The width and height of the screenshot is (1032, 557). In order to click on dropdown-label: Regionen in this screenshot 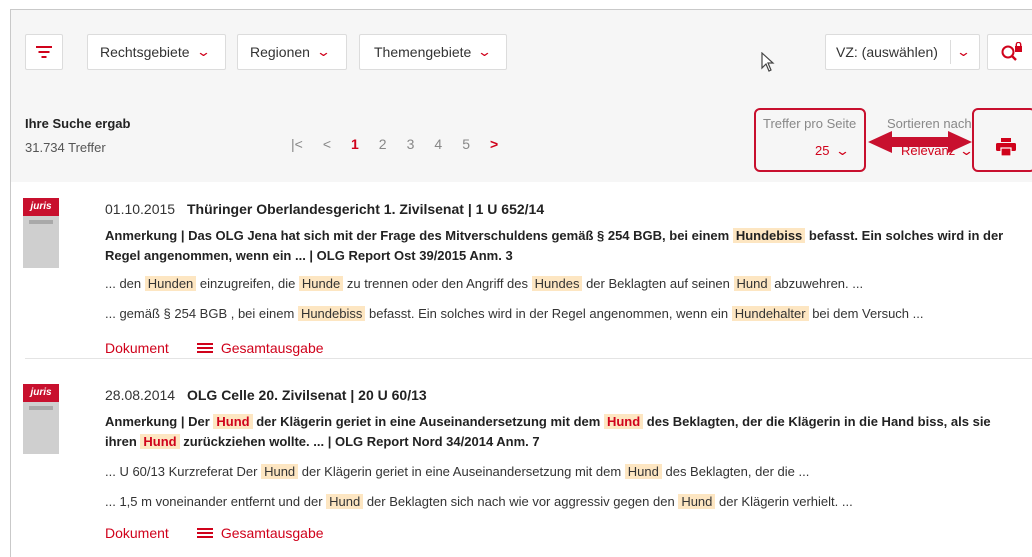, I will do `click(280, 52)`.